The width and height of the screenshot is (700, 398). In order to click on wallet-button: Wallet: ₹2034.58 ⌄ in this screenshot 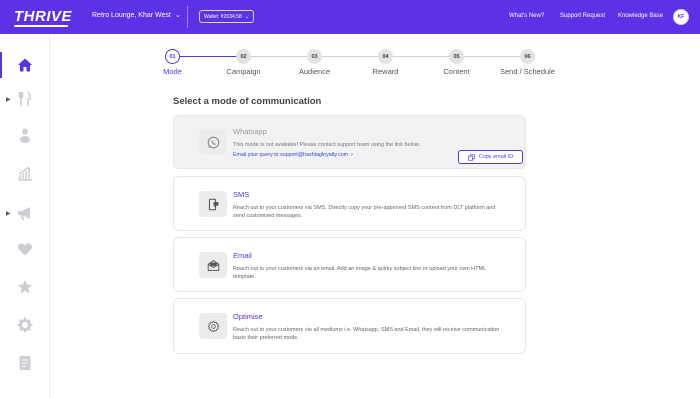, I will do `click(226, 16)`.